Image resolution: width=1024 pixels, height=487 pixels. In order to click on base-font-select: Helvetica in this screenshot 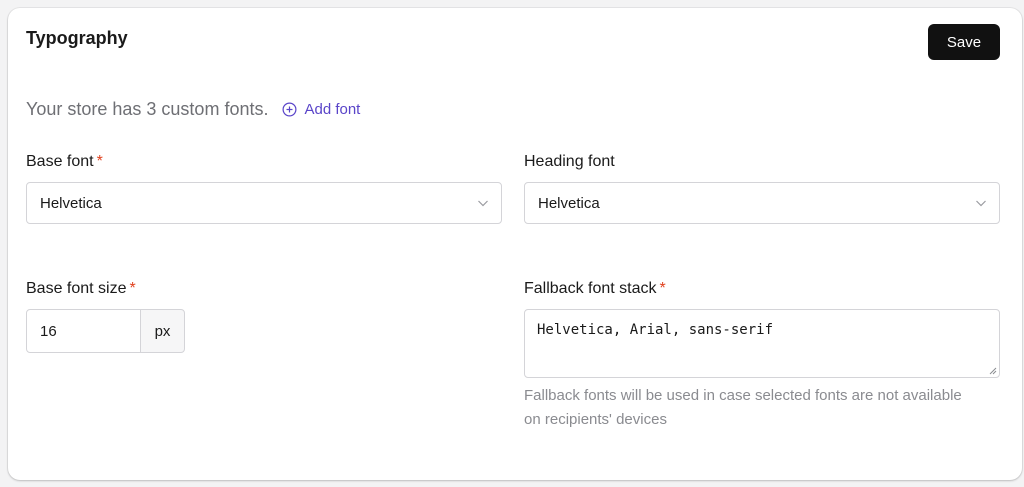, I will do `click(264, 203)`.